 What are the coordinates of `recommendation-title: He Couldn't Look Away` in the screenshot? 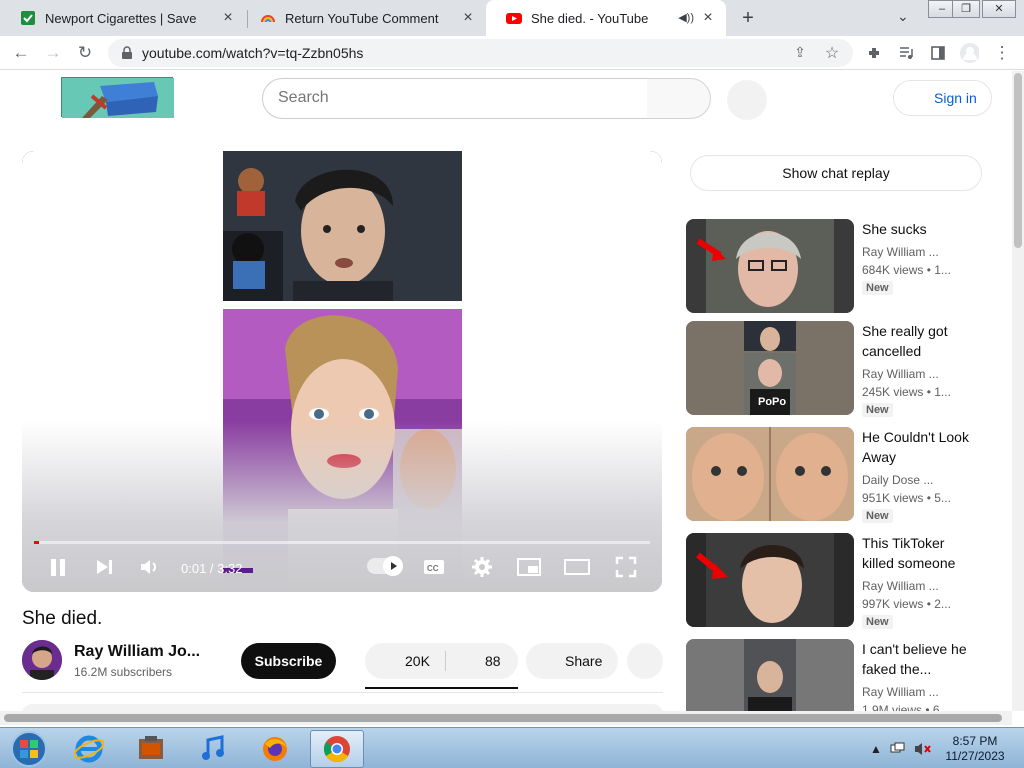 It's located at (917, 447).